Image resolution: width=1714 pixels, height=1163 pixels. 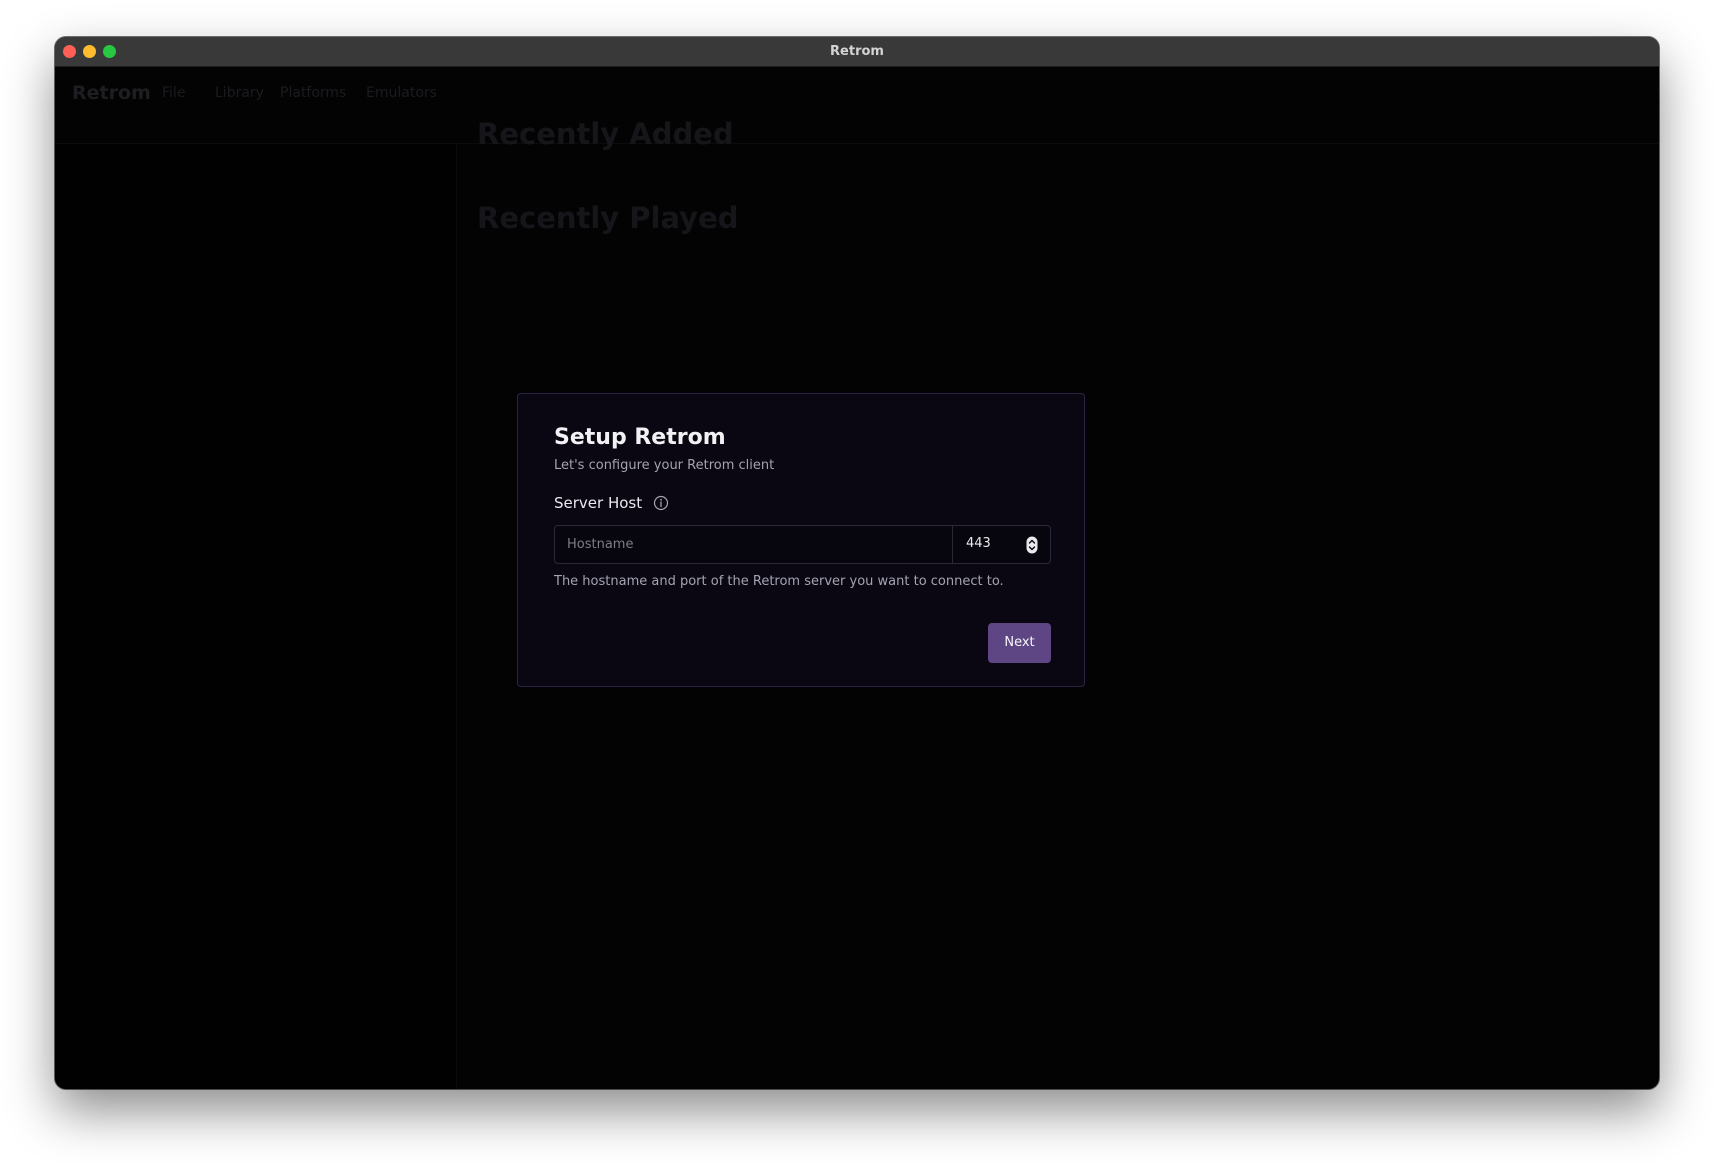 I want to click on server-host-label: Server Host, so click(x=598, y=503).